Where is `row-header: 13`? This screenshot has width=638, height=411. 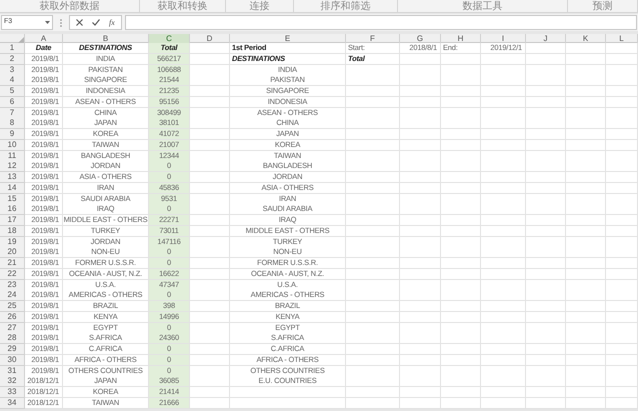
row-header: 13 is located at coordinates (12, 177).